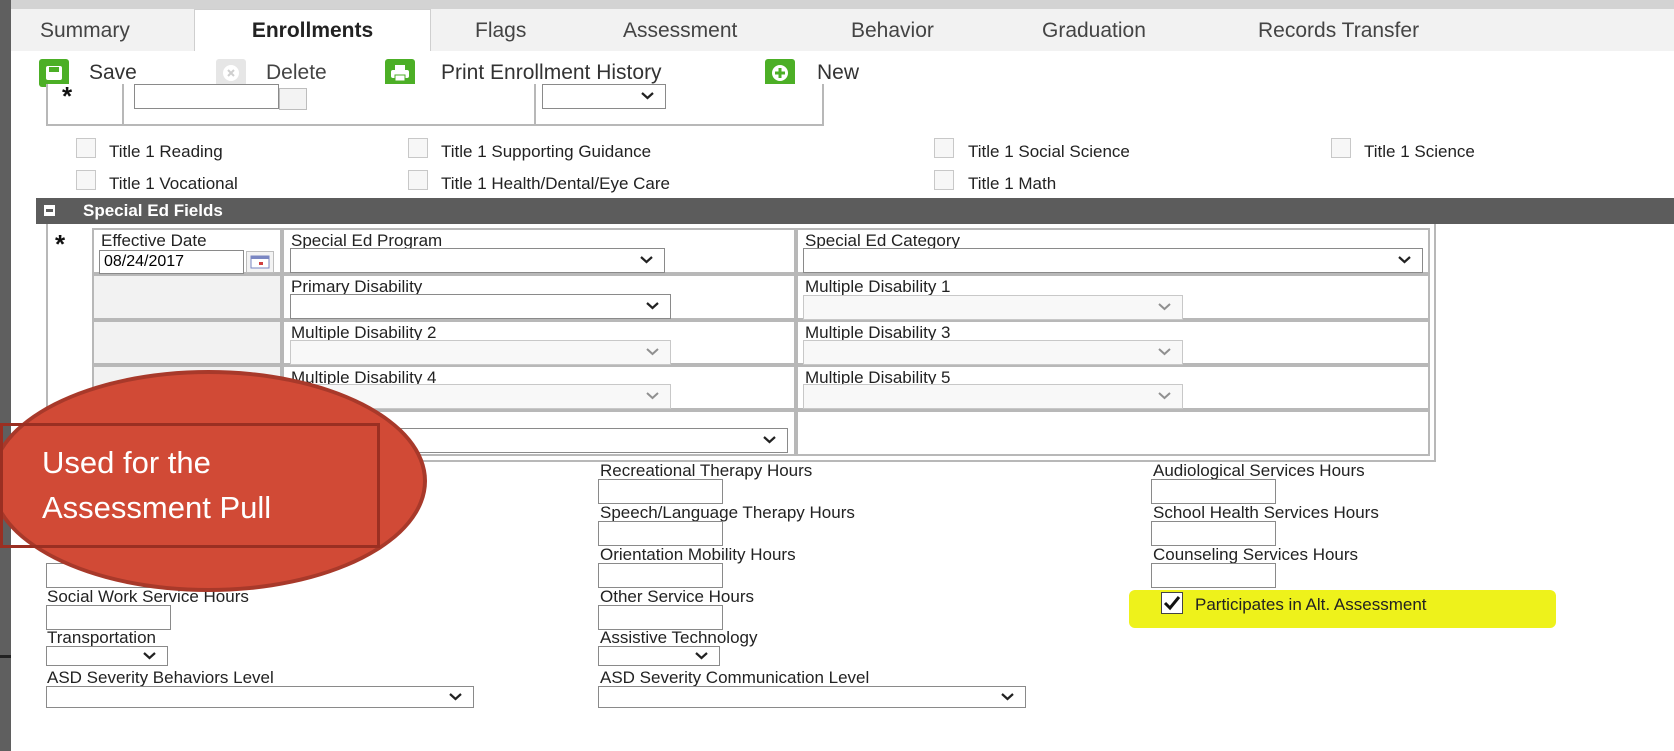  I want to click on multiple-disability-1-select, so click(993, 307).